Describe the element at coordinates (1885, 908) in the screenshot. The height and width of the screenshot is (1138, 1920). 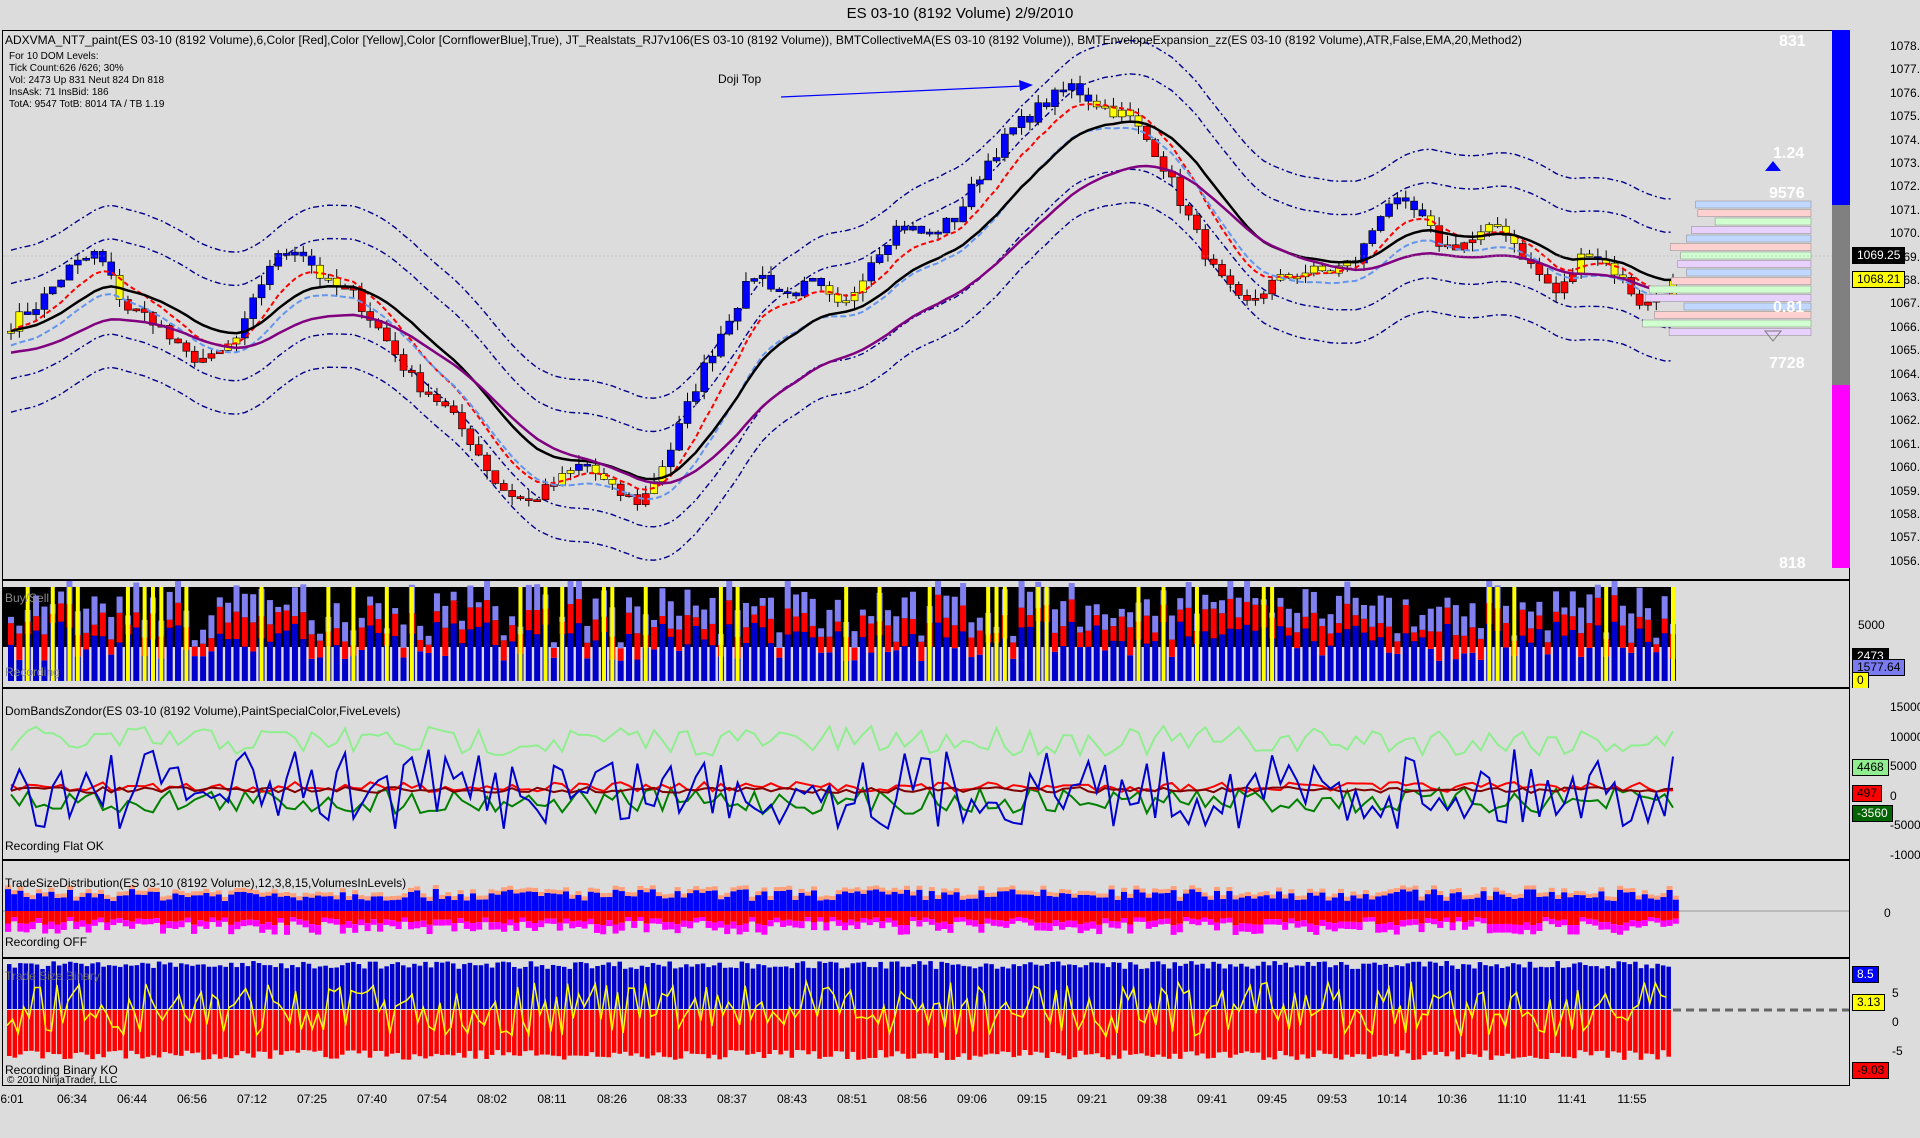
I see `tradesize-axis: 0` at that location.